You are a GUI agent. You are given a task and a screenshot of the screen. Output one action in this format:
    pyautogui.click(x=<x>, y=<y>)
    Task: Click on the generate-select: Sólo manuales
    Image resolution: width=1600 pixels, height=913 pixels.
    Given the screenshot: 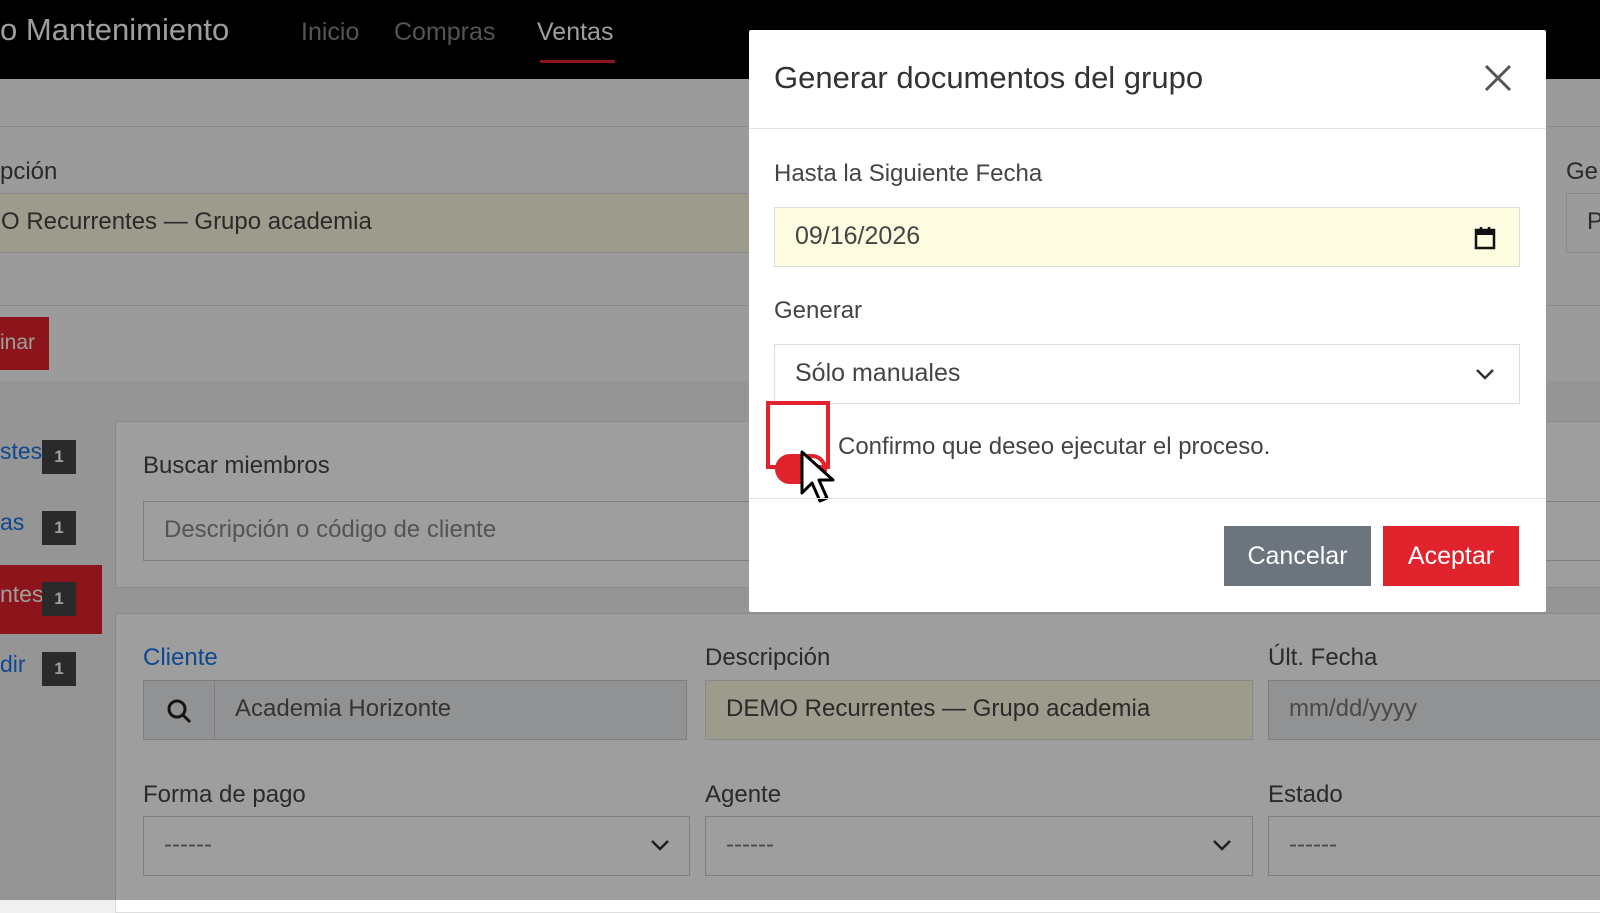 What is the action you would take?
    pyautogui.click(x=1147, y=374)
    